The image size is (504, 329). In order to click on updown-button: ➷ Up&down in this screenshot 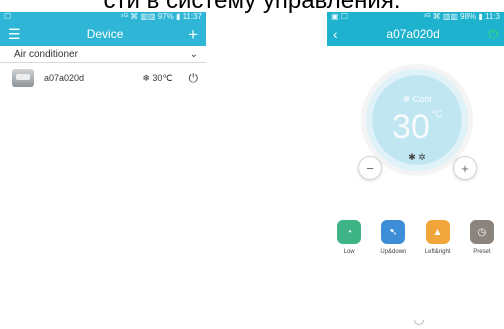, I will do `click(393, 250)`.